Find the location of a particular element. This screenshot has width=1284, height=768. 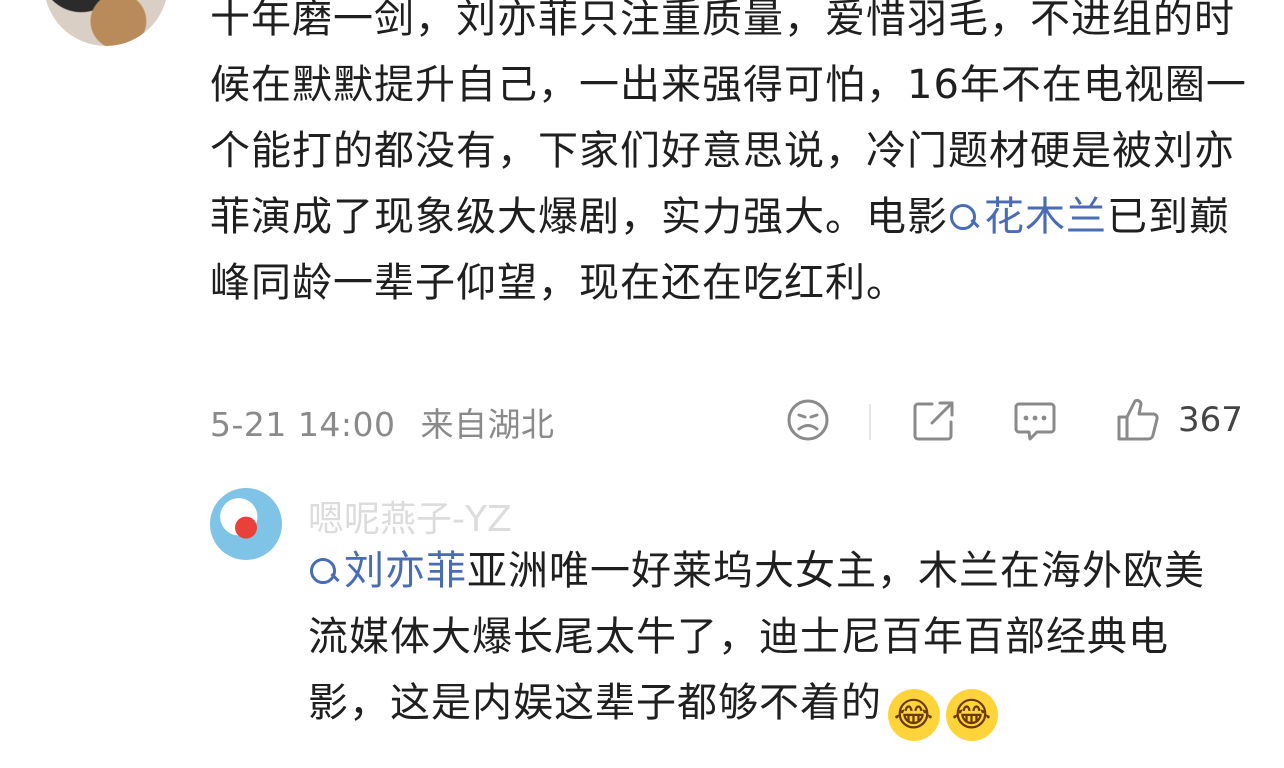

share-button is located at coordinates (934, 421).